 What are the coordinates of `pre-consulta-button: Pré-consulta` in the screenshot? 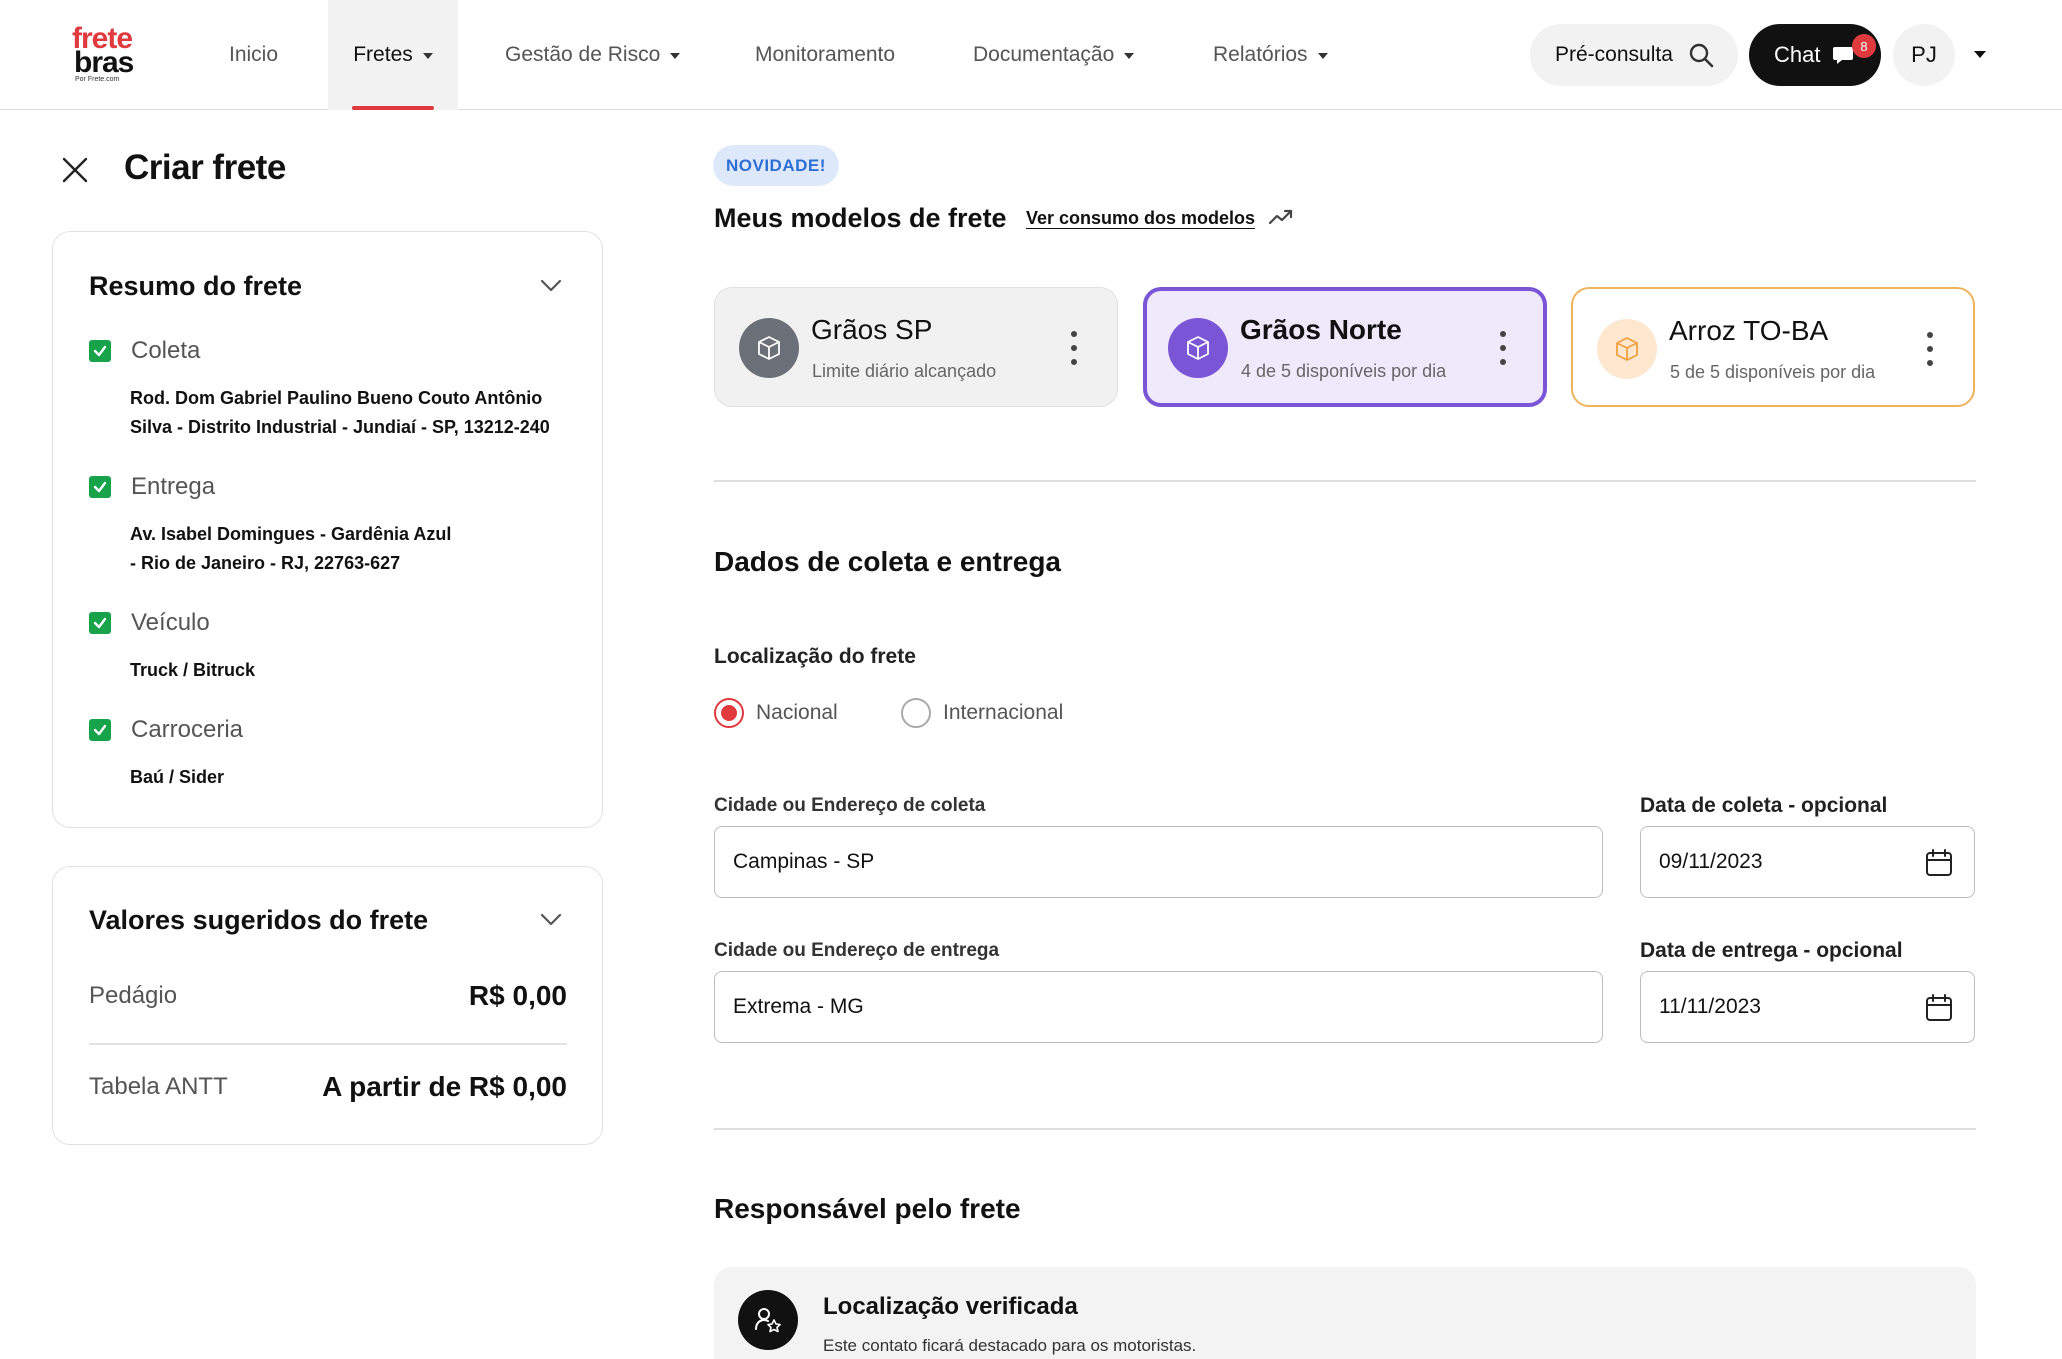 It's located at (1634, 55).